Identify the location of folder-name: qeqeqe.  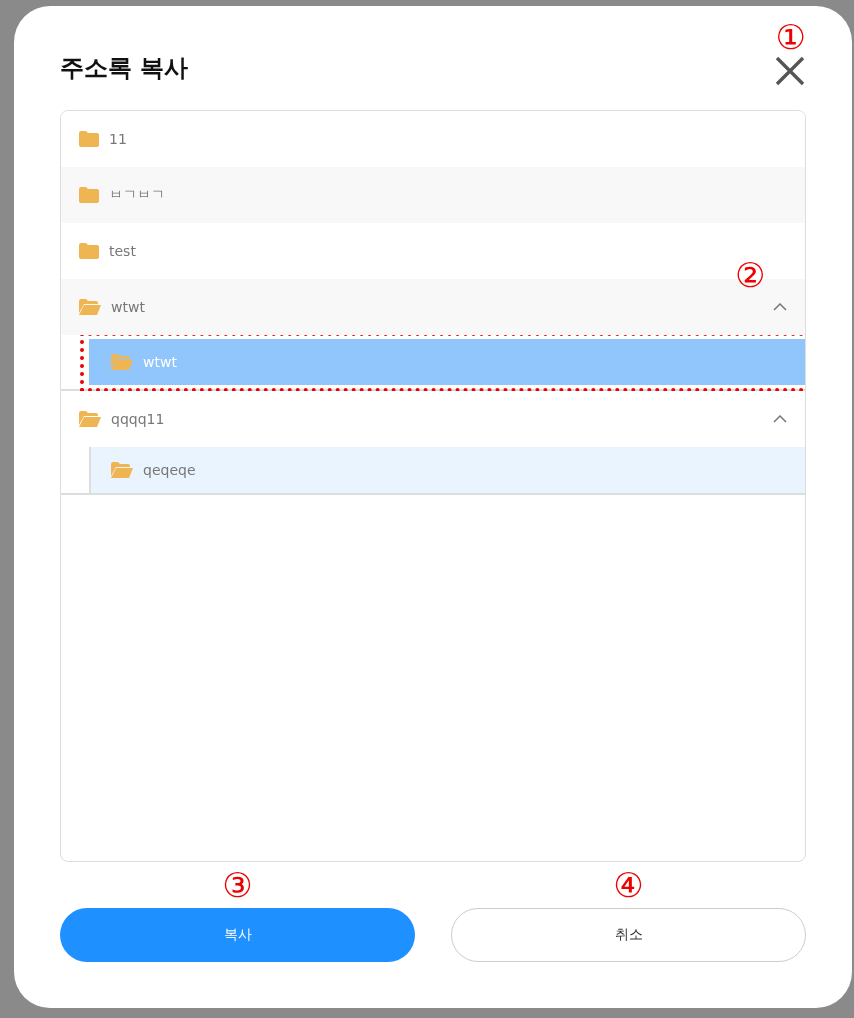
(170, 470).